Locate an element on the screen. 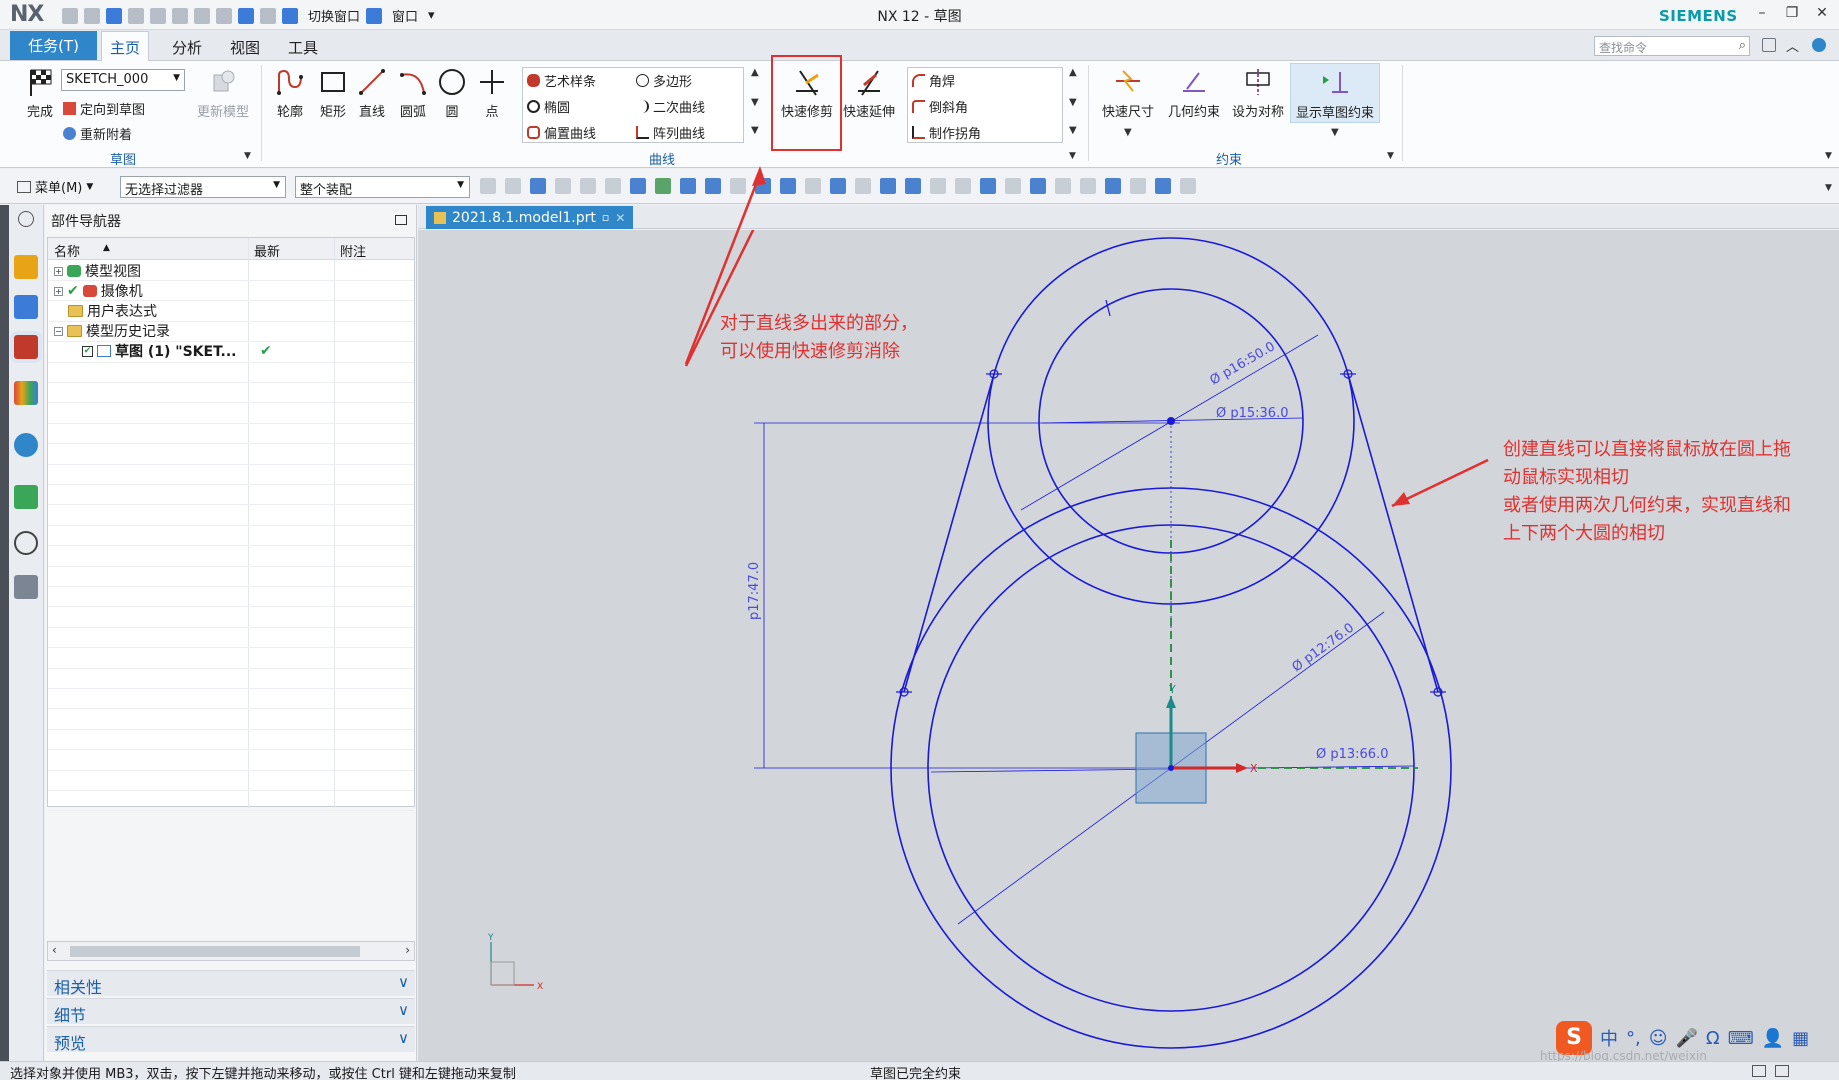 The width and height of the screenshot is (1839, 1080). center-snap-icon is located at coordinates (838, 186).